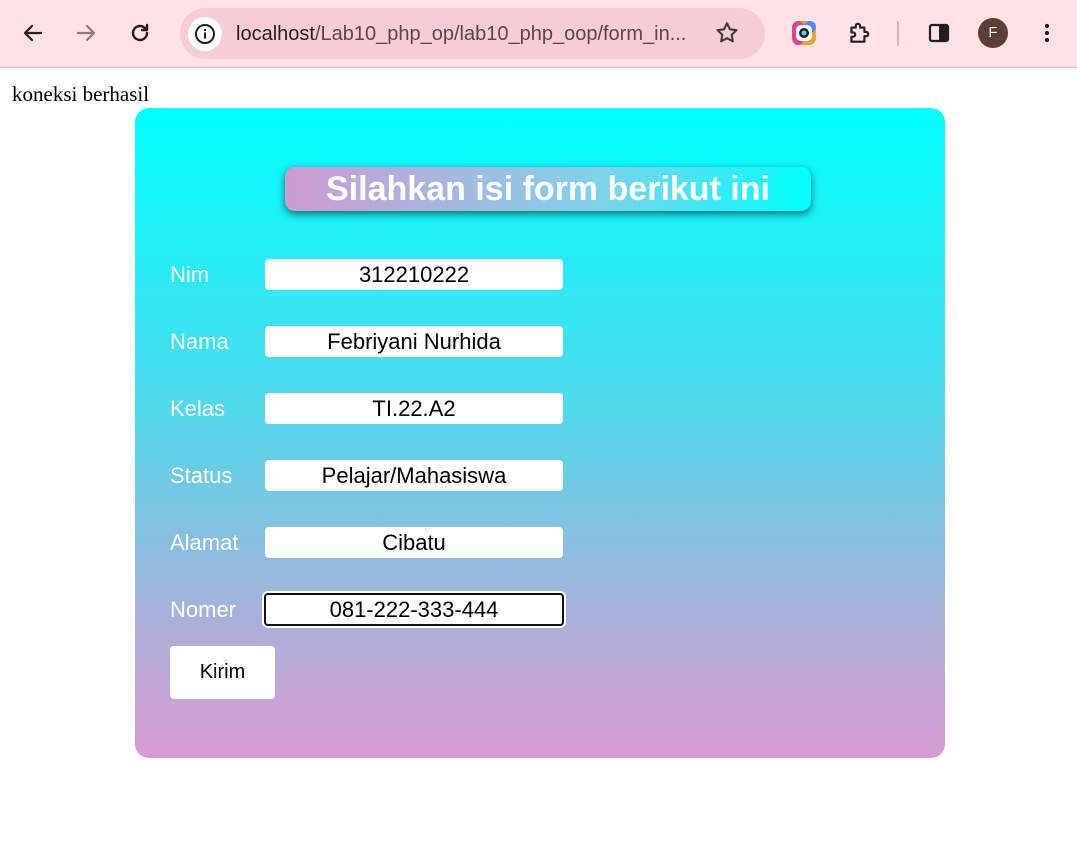  I want to click on toolbar-divider, so click(898, 33).